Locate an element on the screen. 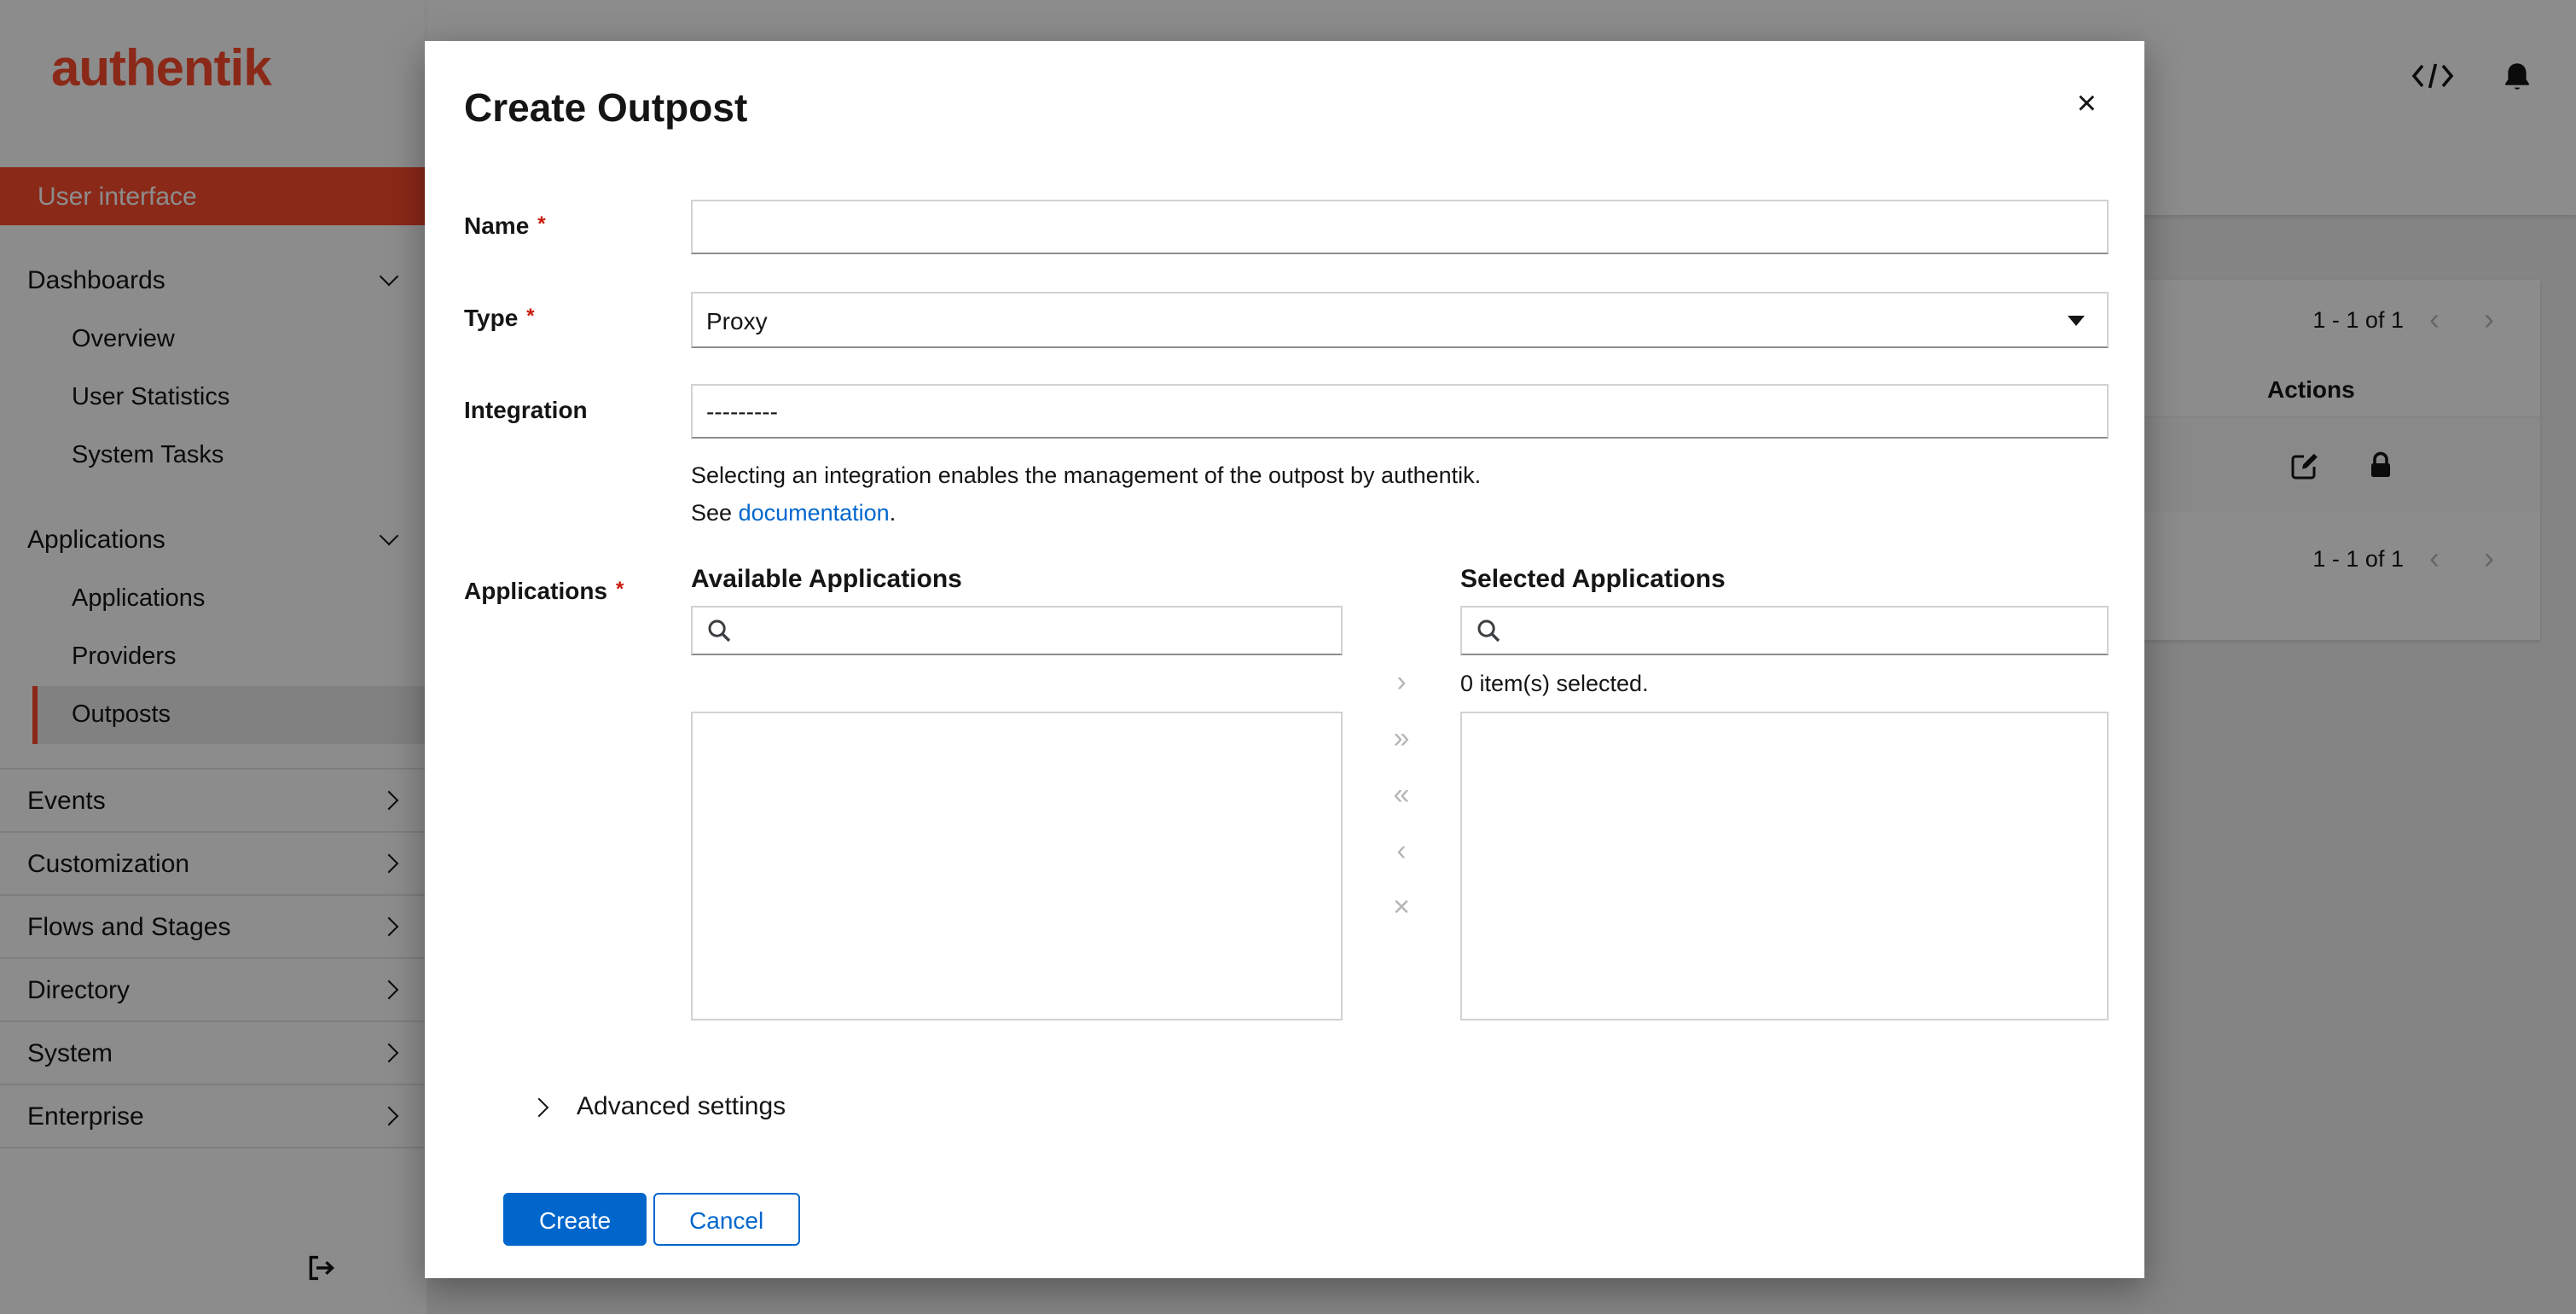 The image size is (2576, 1314). available-count-spacer is located at coordinates (1017, 684).